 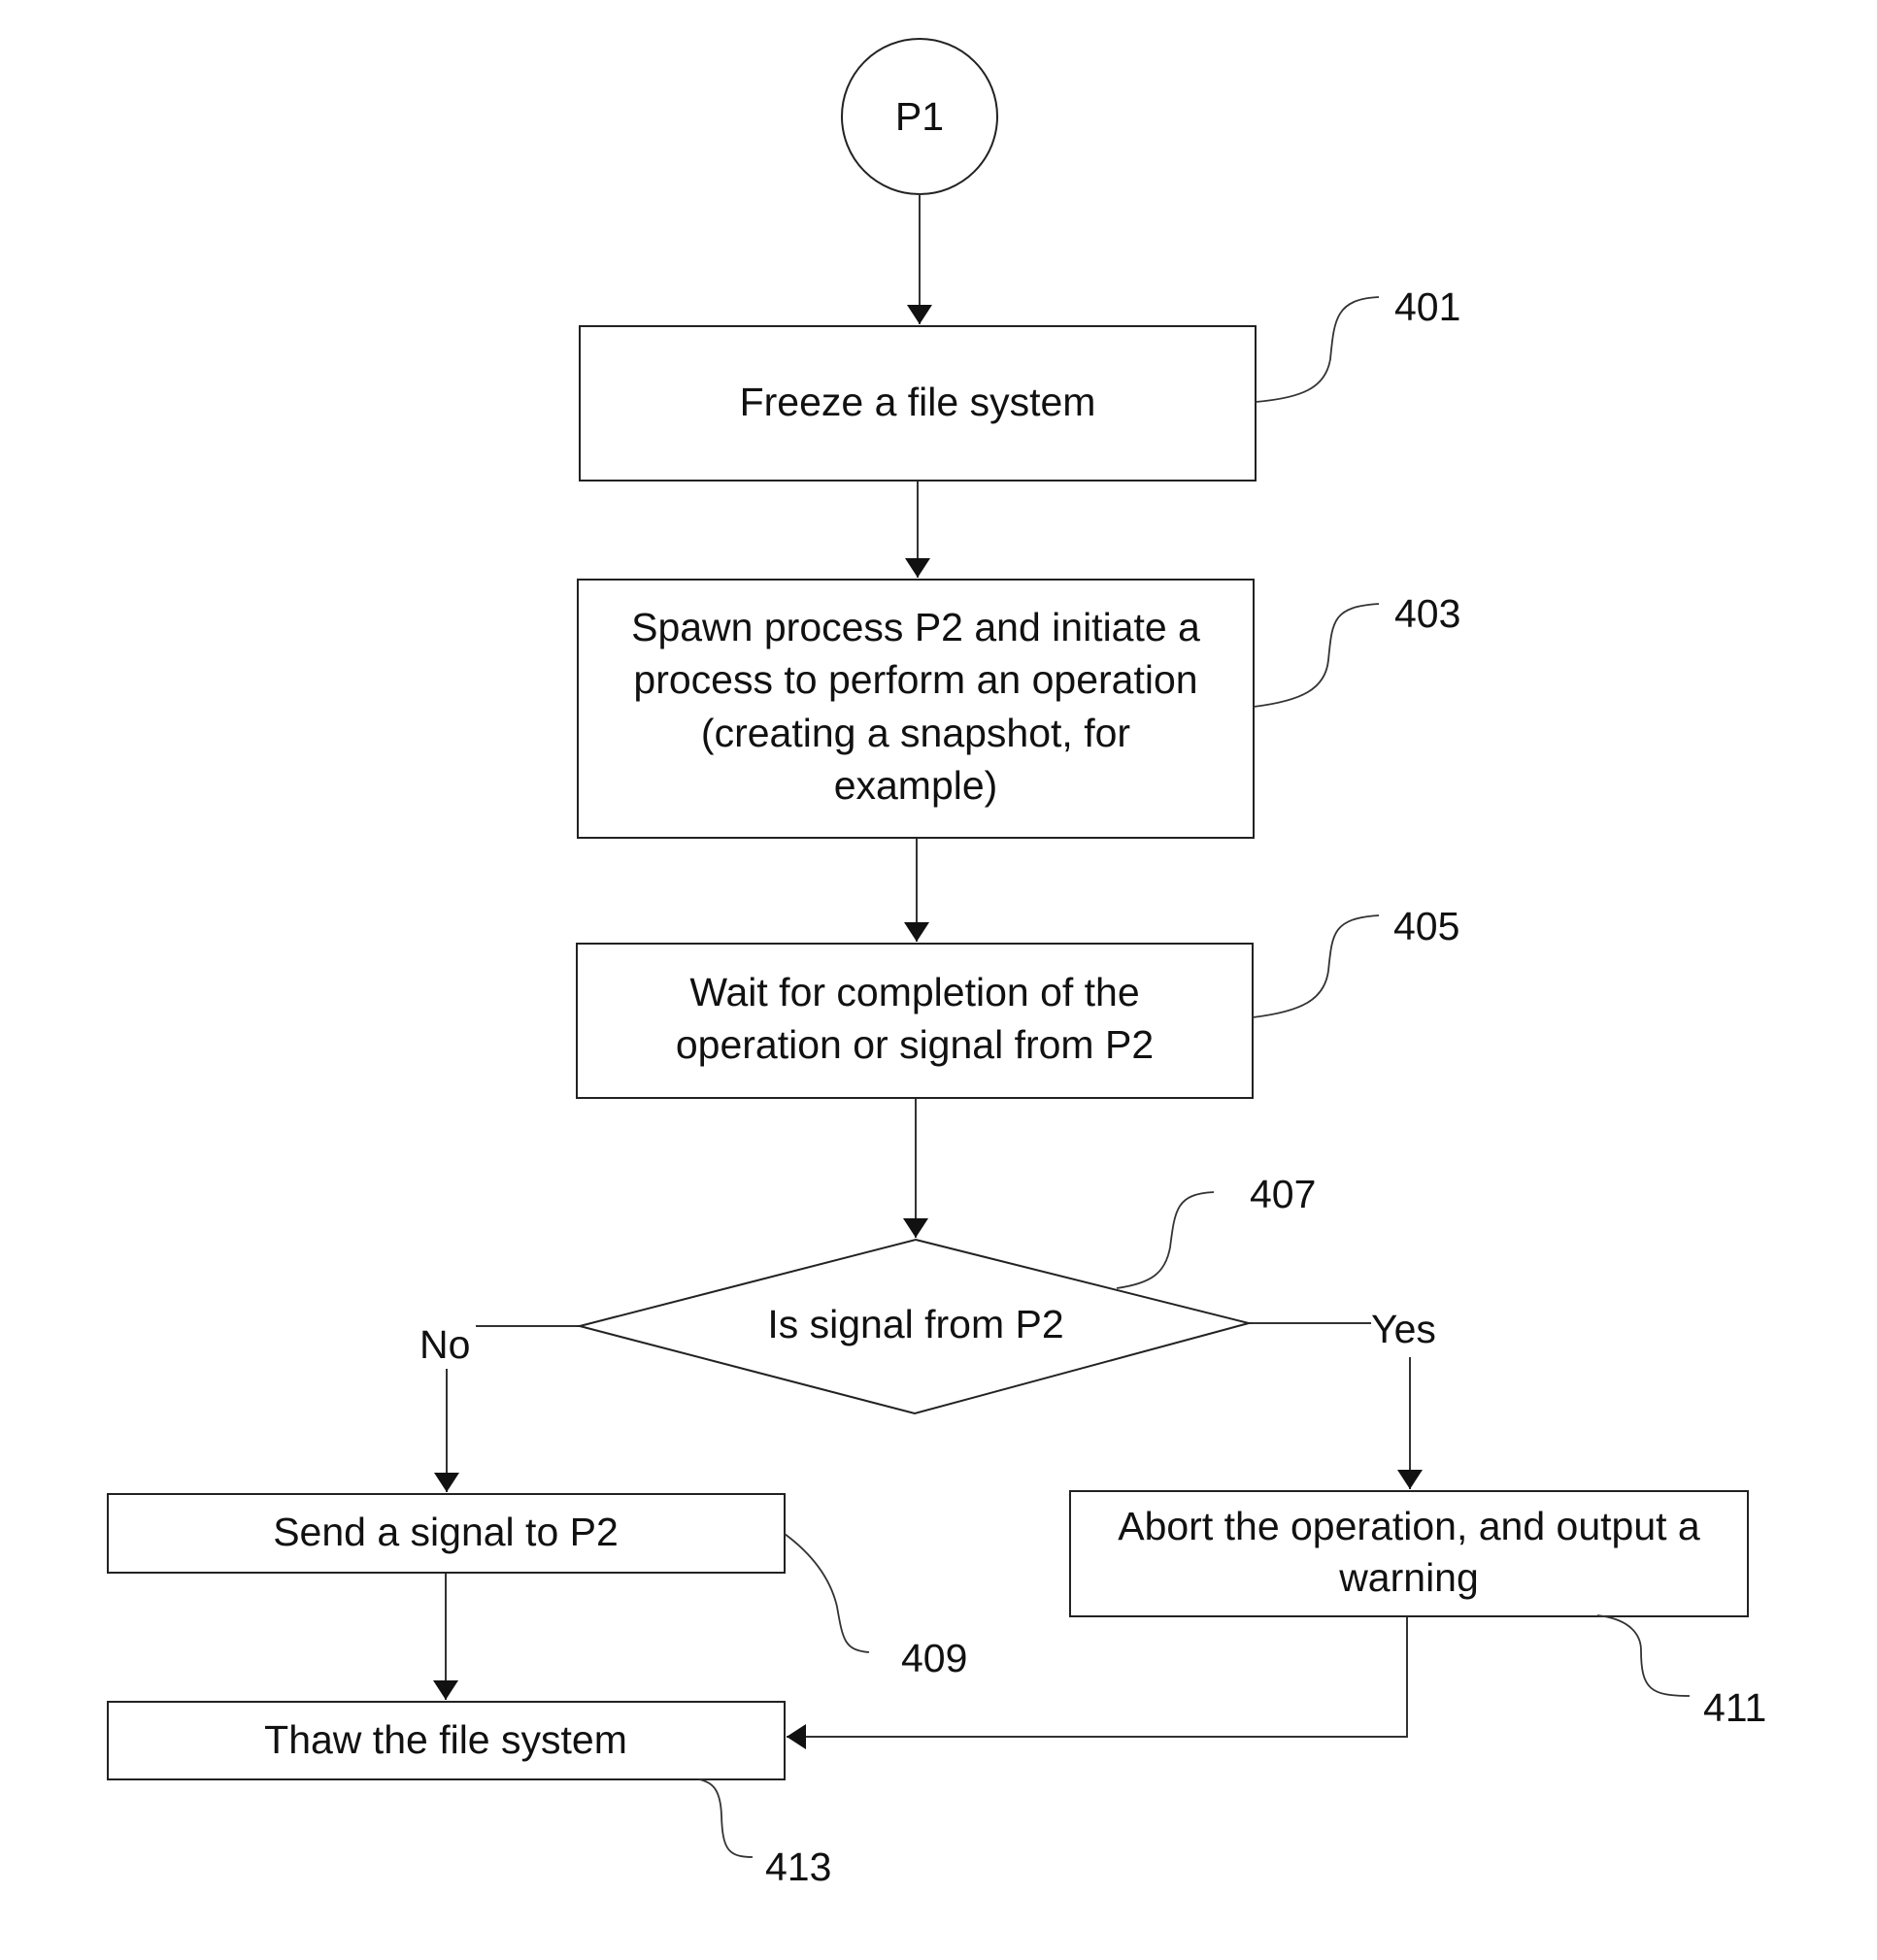 I want to click on start-label: P1, so click(x=919, y=117).